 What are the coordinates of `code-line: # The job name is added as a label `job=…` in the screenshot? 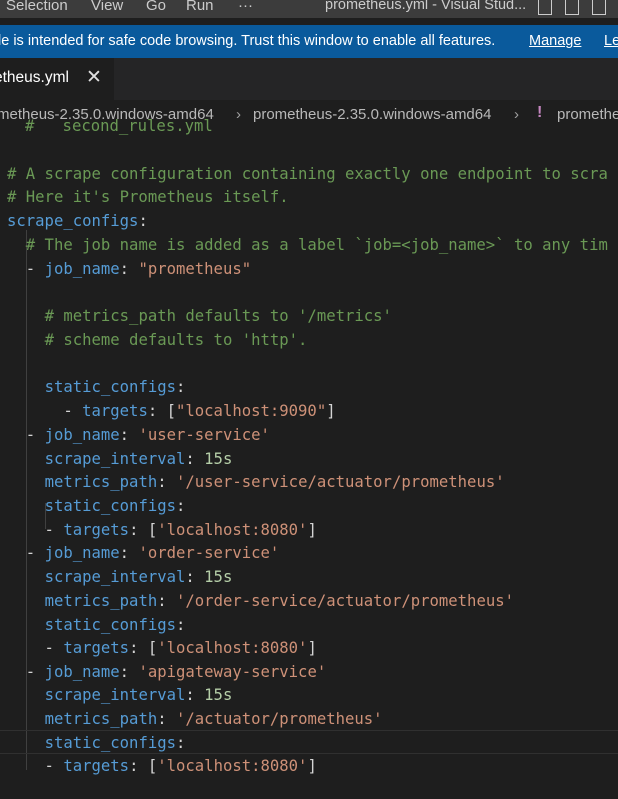 It's located at (307, 245).